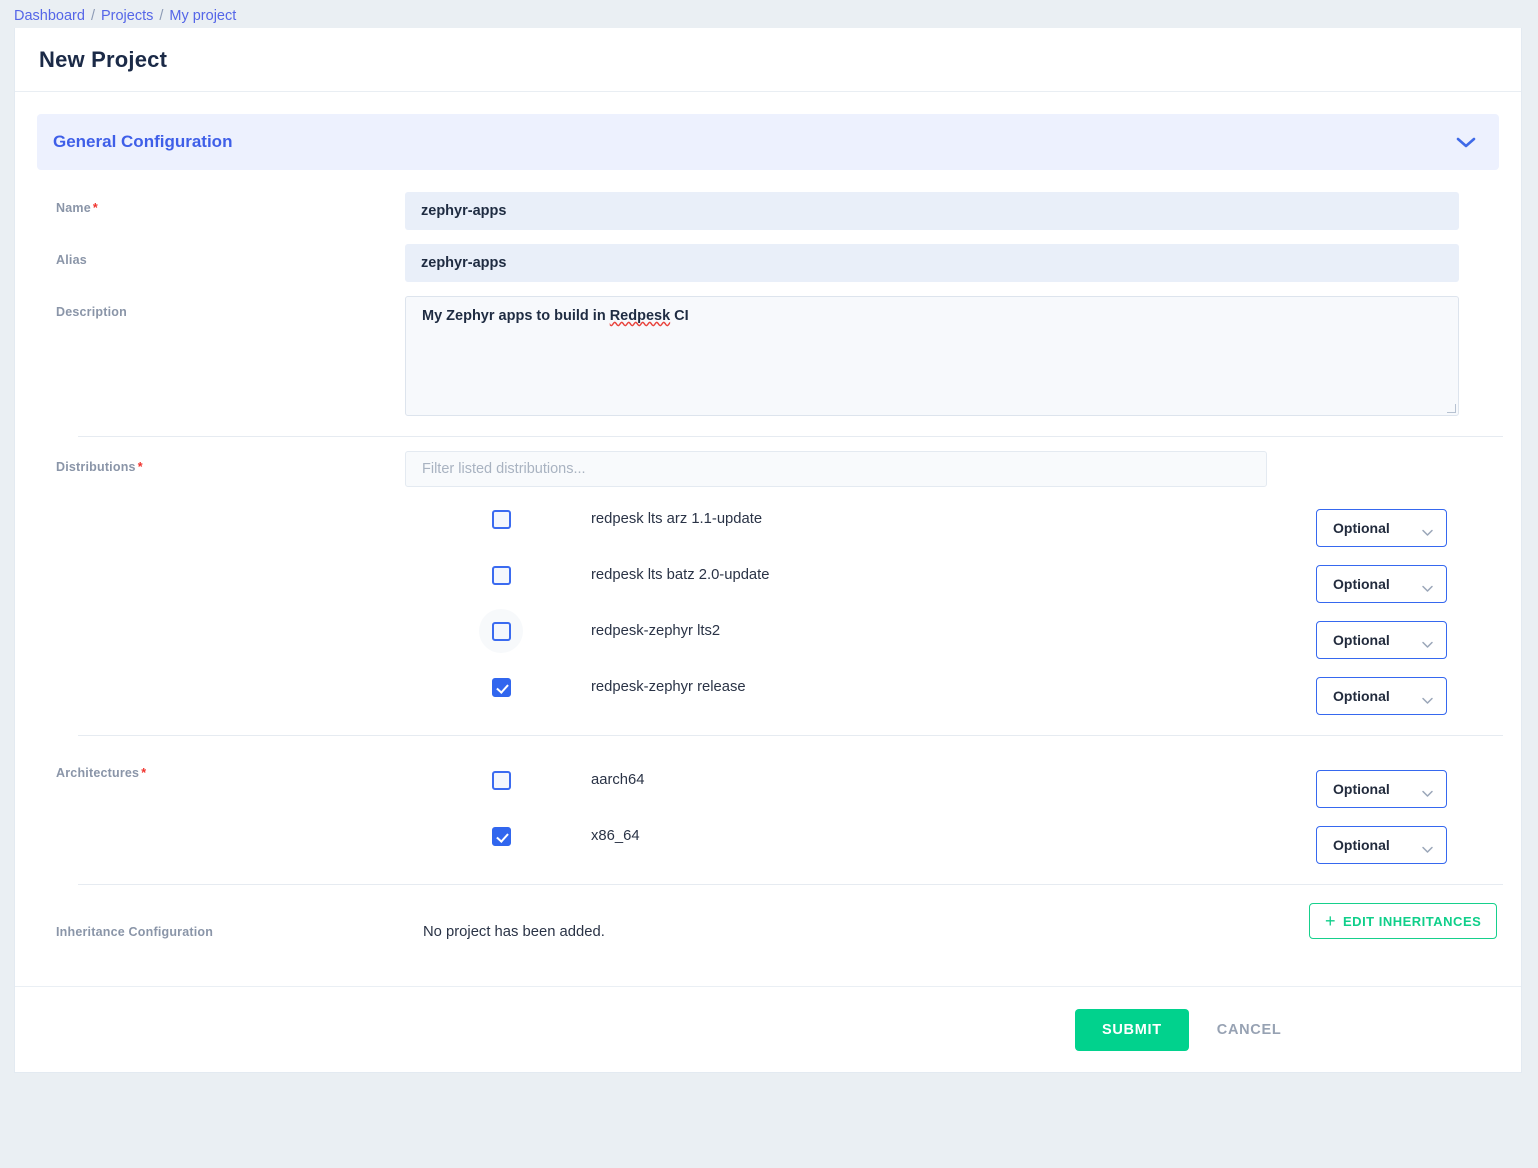  Describe the element at coordinates (103, 59) in the screenshot. I see `page-title: New Project` at that location.